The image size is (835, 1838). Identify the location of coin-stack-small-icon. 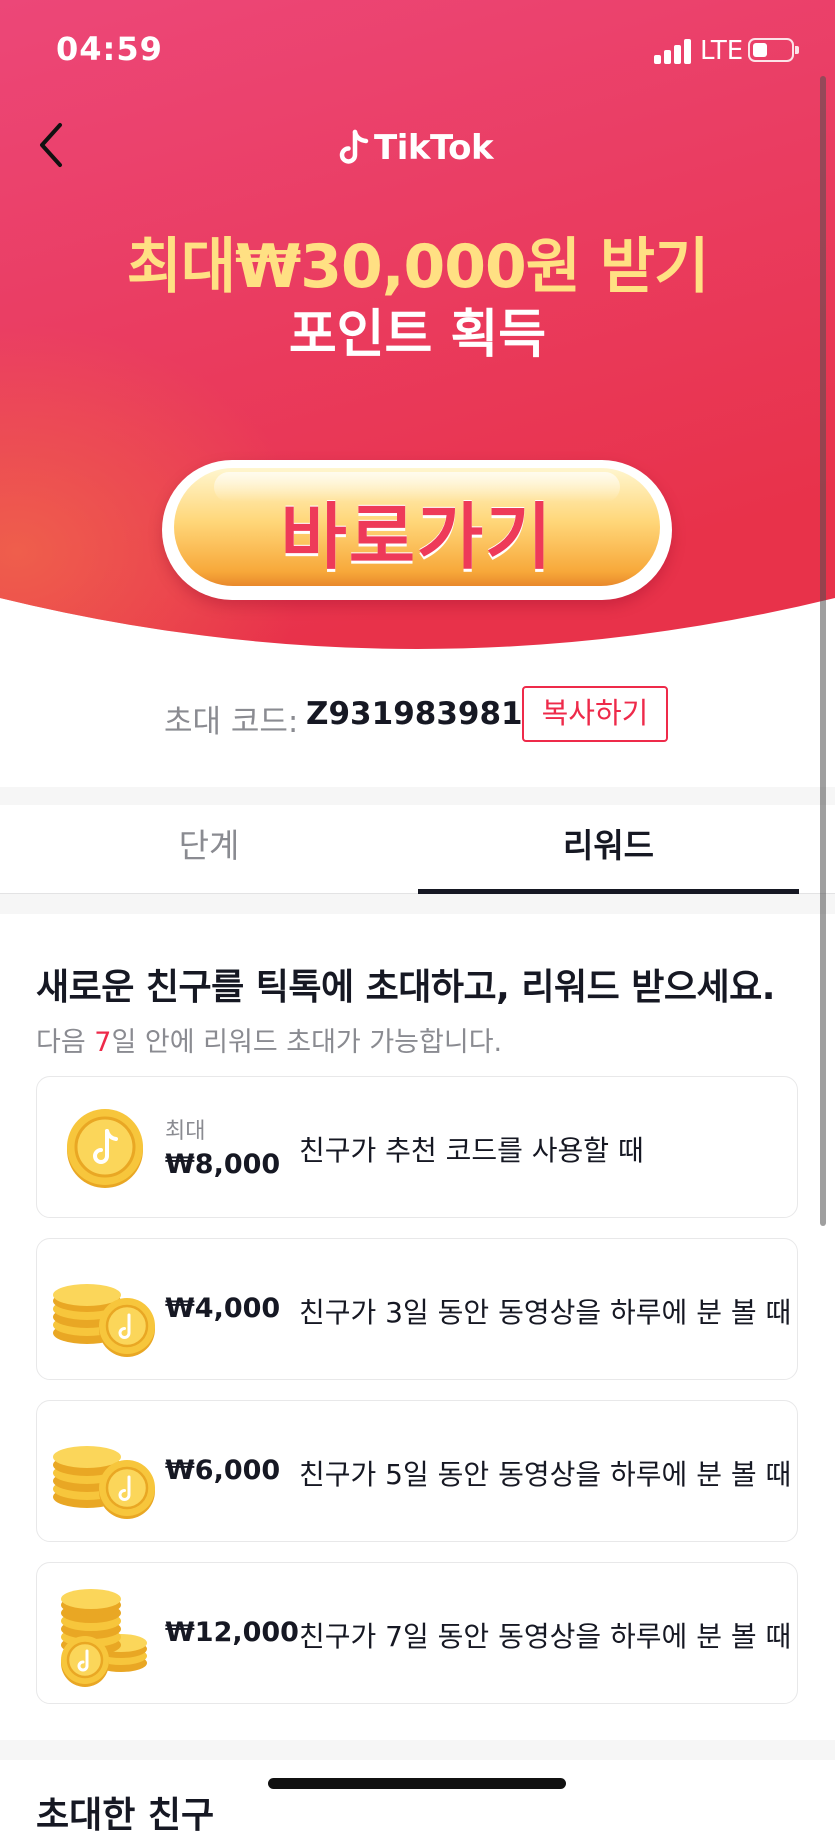
(104, 1320).